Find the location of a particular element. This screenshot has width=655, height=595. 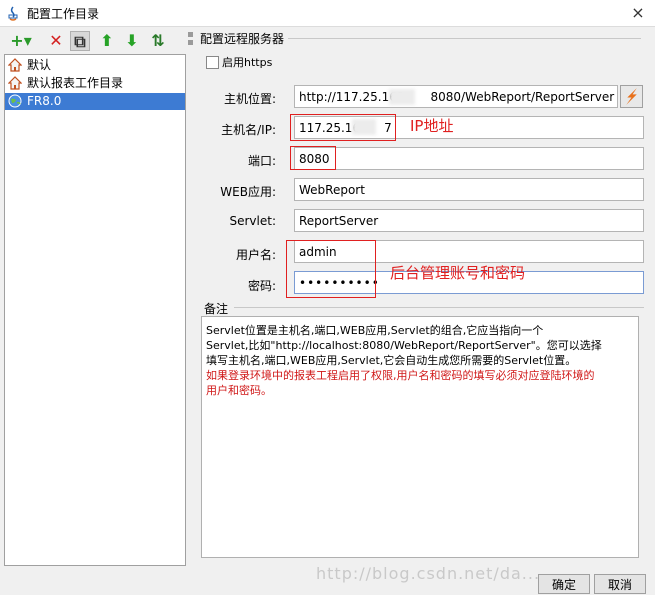

move-down-icon: ⬇ is located at coordinates (132, 40).